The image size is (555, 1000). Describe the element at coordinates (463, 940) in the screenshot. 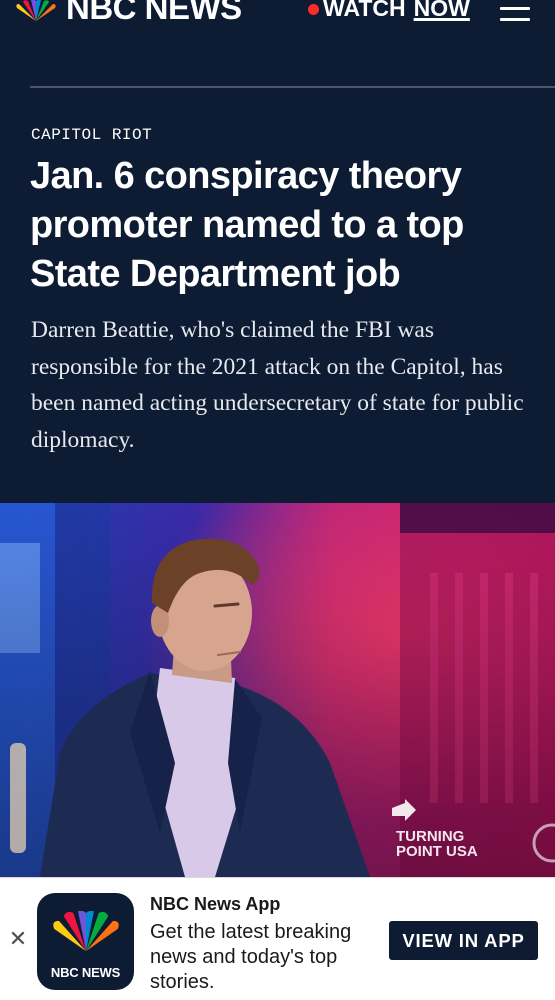

I see `view-in-app-button: VIEW IN APP` at that location.